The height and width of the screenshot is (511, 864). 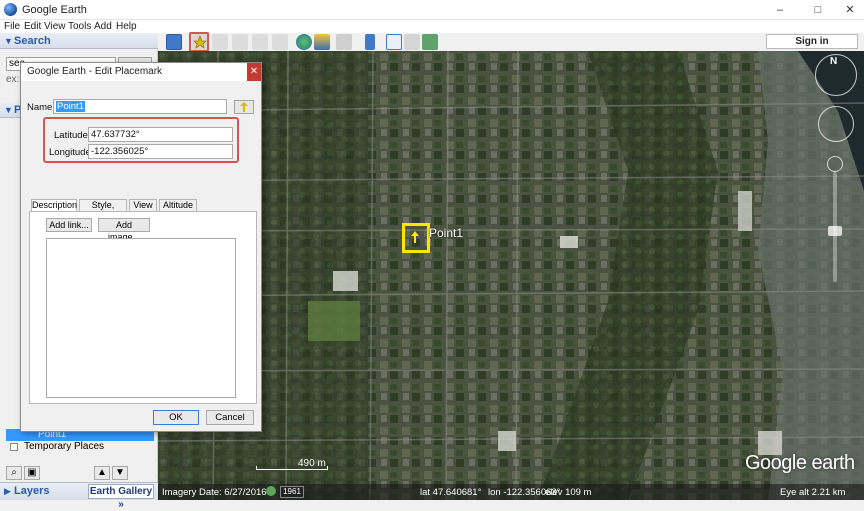 What do you see at coordinates (322, 42) in the screenshot?
I see `sunlight-icon` at bounding box center [322, 42].